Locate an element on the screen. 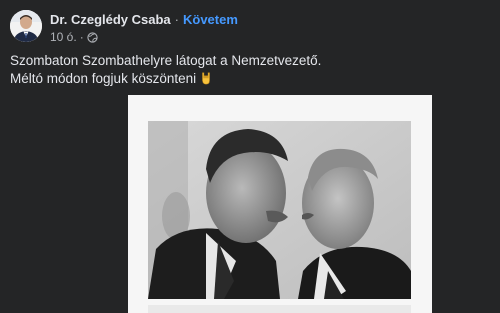 The image size is (500, 313). post-header: Dr. Czeglédy Csaba · Követem 10 ó. · is located at coordinates (124, 27).